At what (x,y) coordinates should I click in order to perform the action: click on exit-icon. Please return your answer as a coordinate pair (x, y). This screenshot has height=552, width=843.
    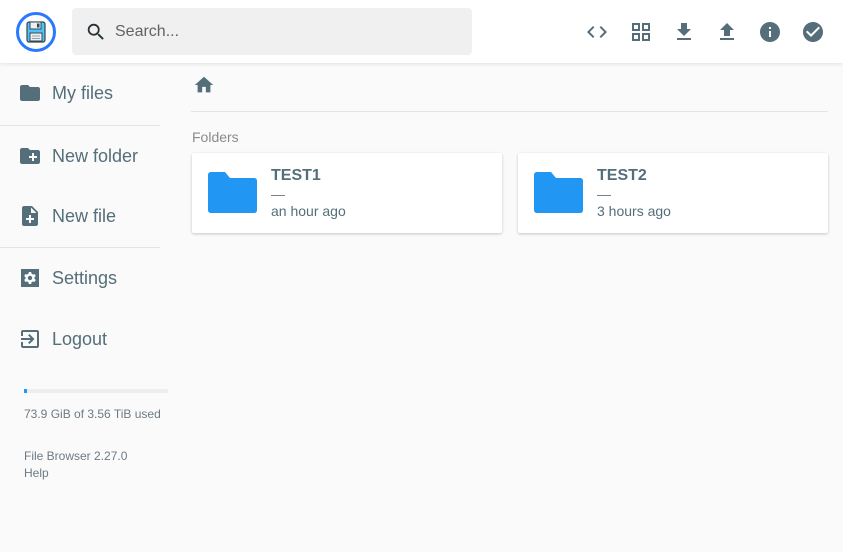
    Looking at the image, I should click on (30, 339).